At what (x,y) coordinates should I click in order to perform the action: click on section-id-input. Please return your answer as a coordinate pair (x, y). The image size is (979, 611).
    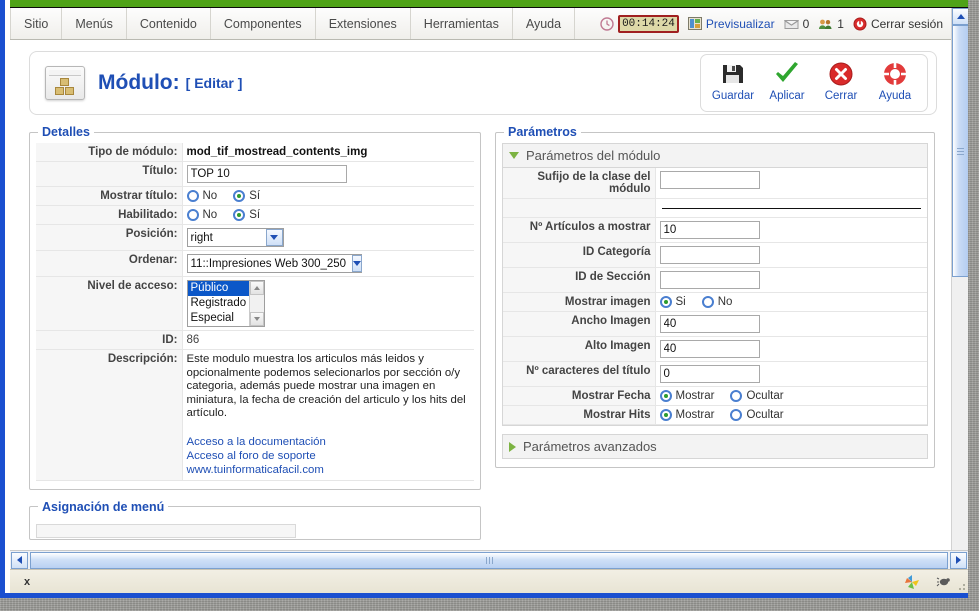
    Looking at the image, I should click on (709, 280).